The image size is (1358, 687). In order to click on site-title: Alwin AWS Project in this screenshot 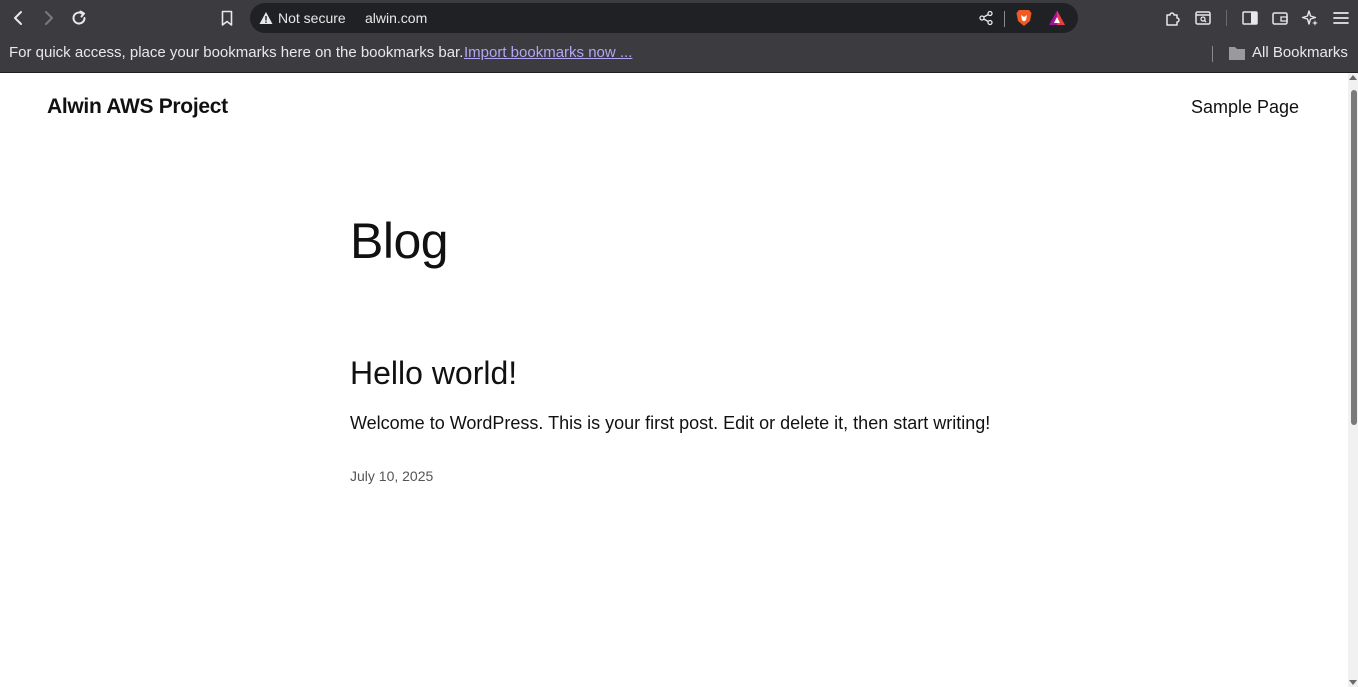, I will do `click(137, 107)`.